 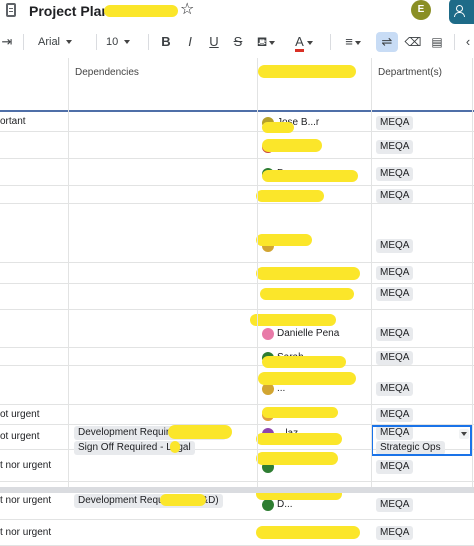 I want to click on fill-color-button: ⛾, so click(x=266, y=42).